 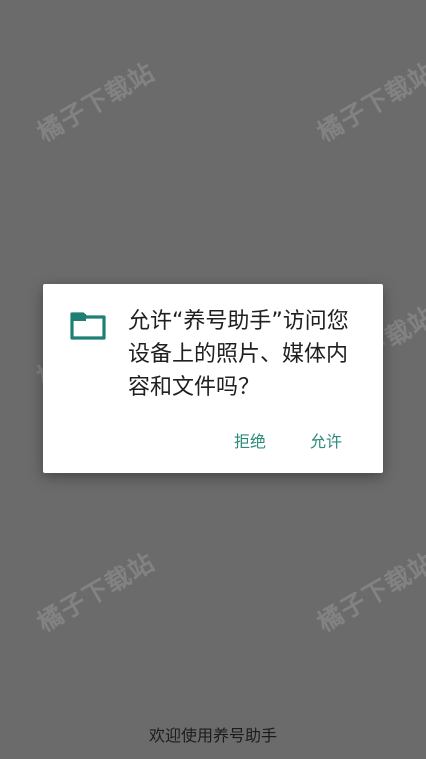 I want to click on folder-icon, so click(x=88, y=325).